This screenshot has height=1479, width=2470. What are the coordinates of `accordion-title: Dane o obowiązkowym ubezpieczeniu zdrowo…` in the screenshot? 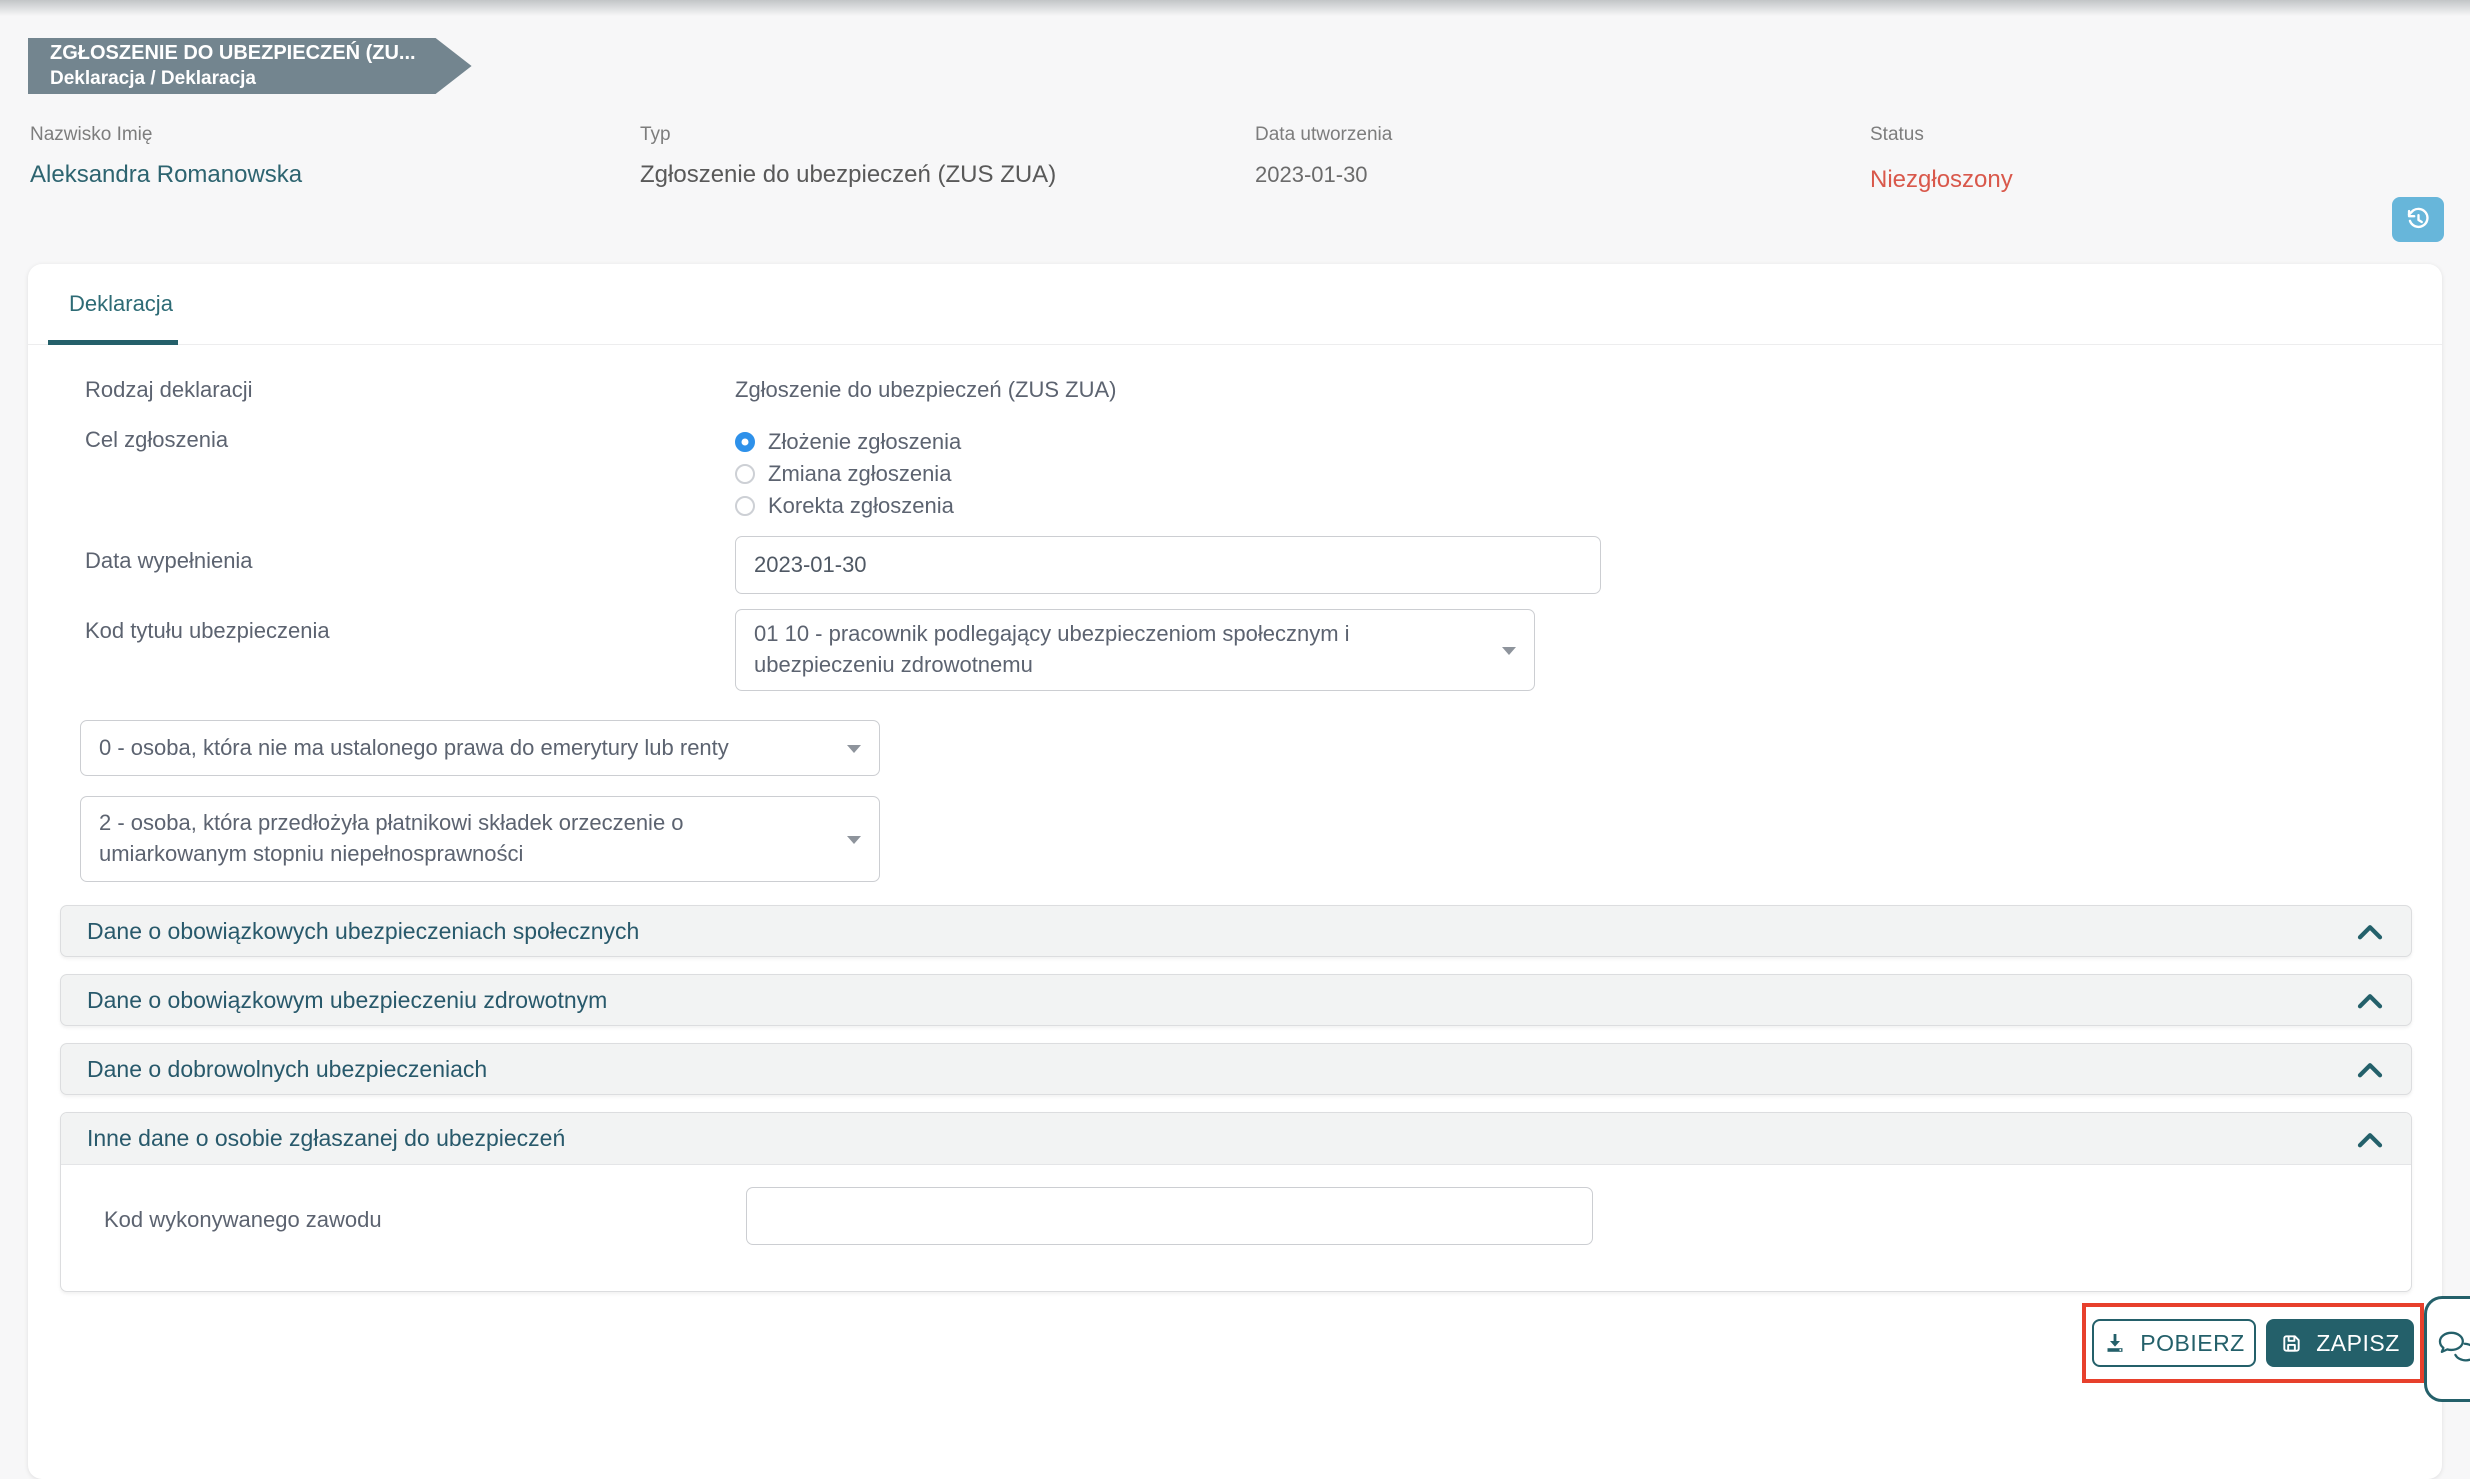 It's located at (347, 999).